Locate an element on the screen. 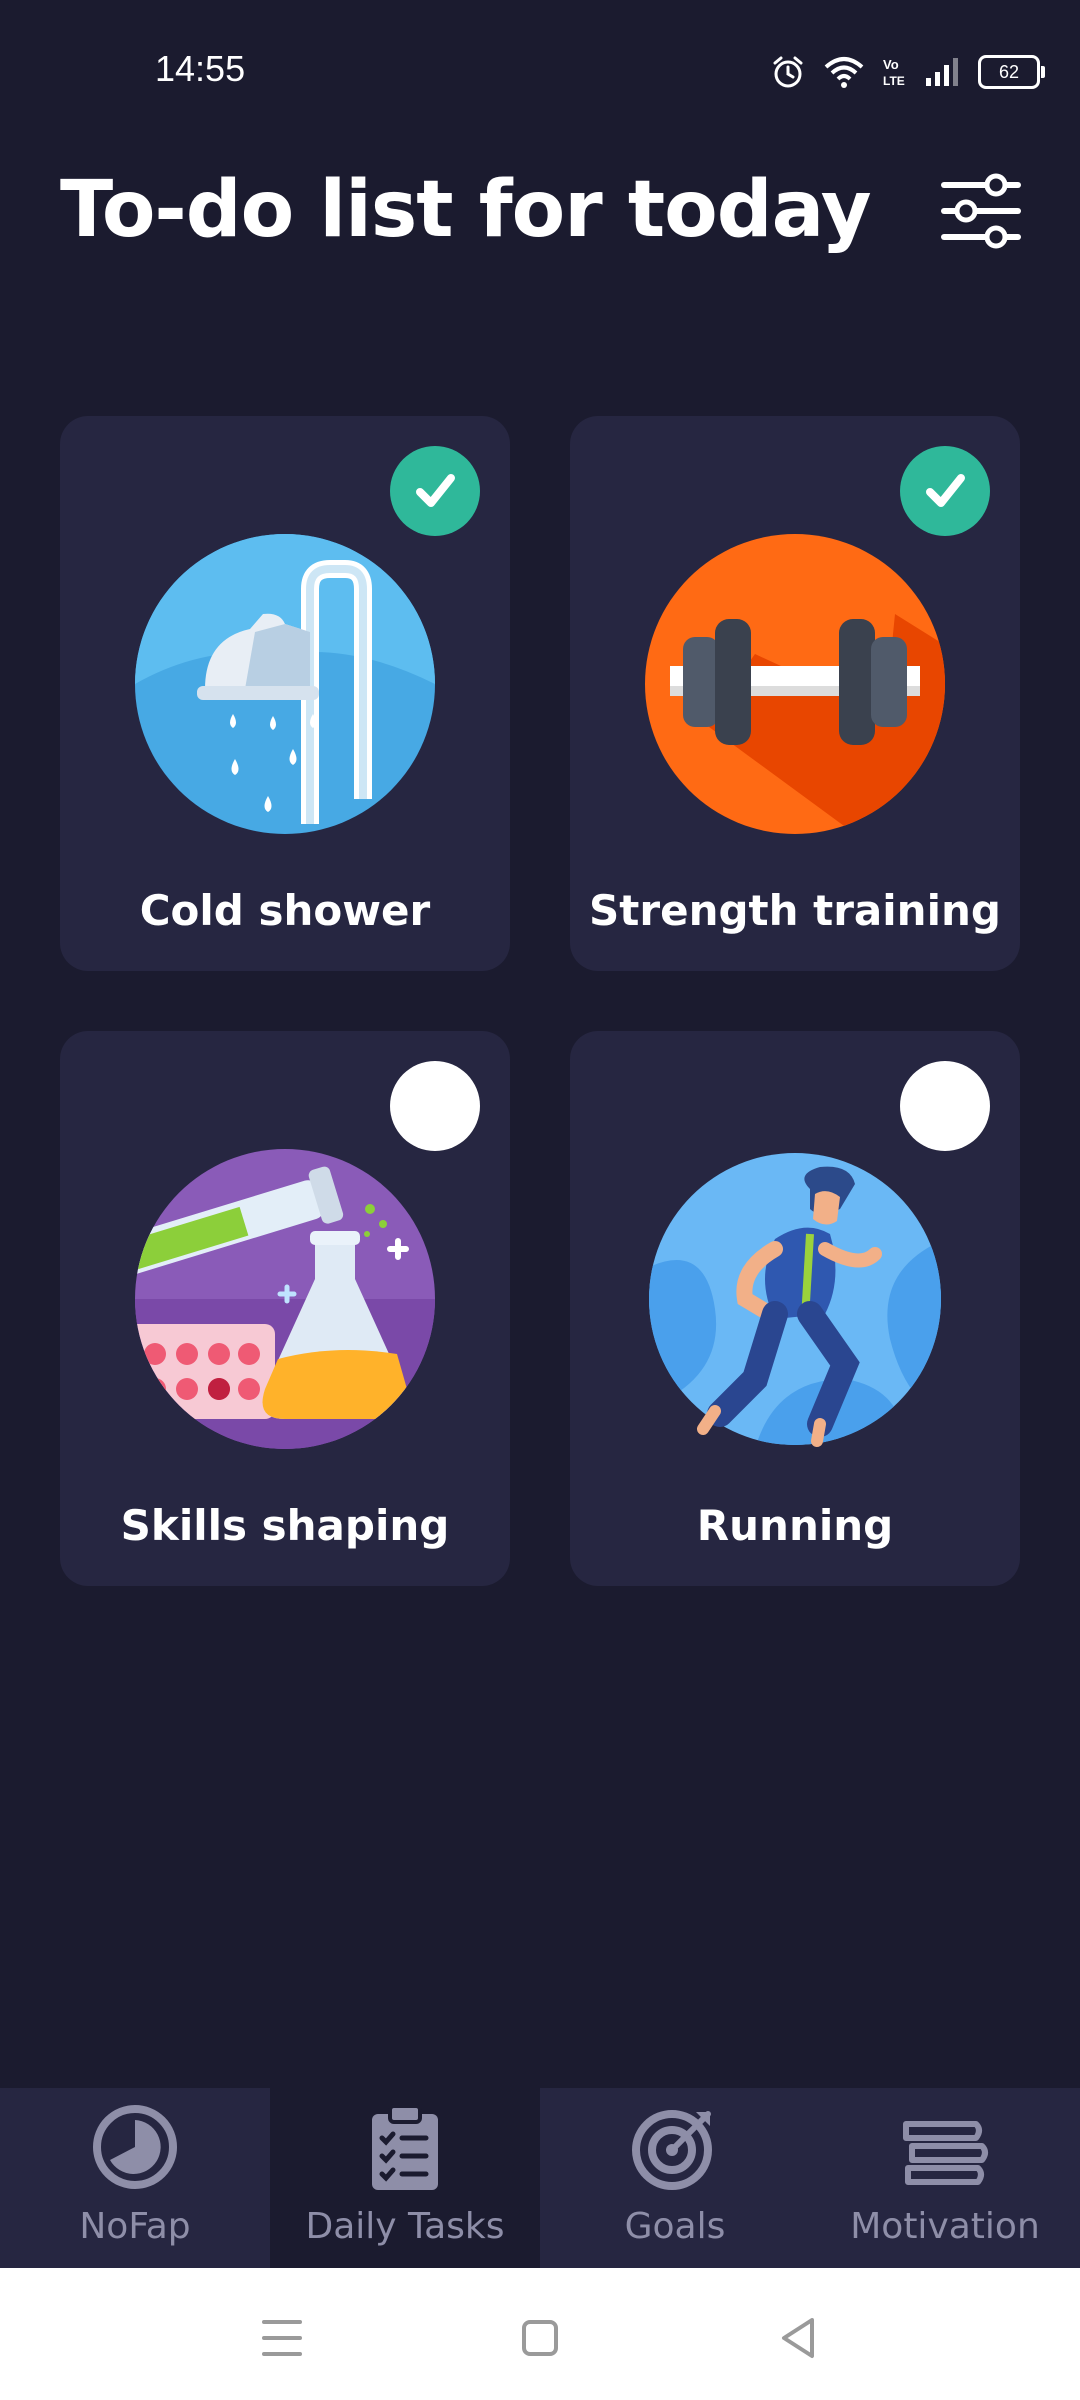 This screenshot has height=2400, width=1080. dumbbell-icon is located at coordinates (795, 684).